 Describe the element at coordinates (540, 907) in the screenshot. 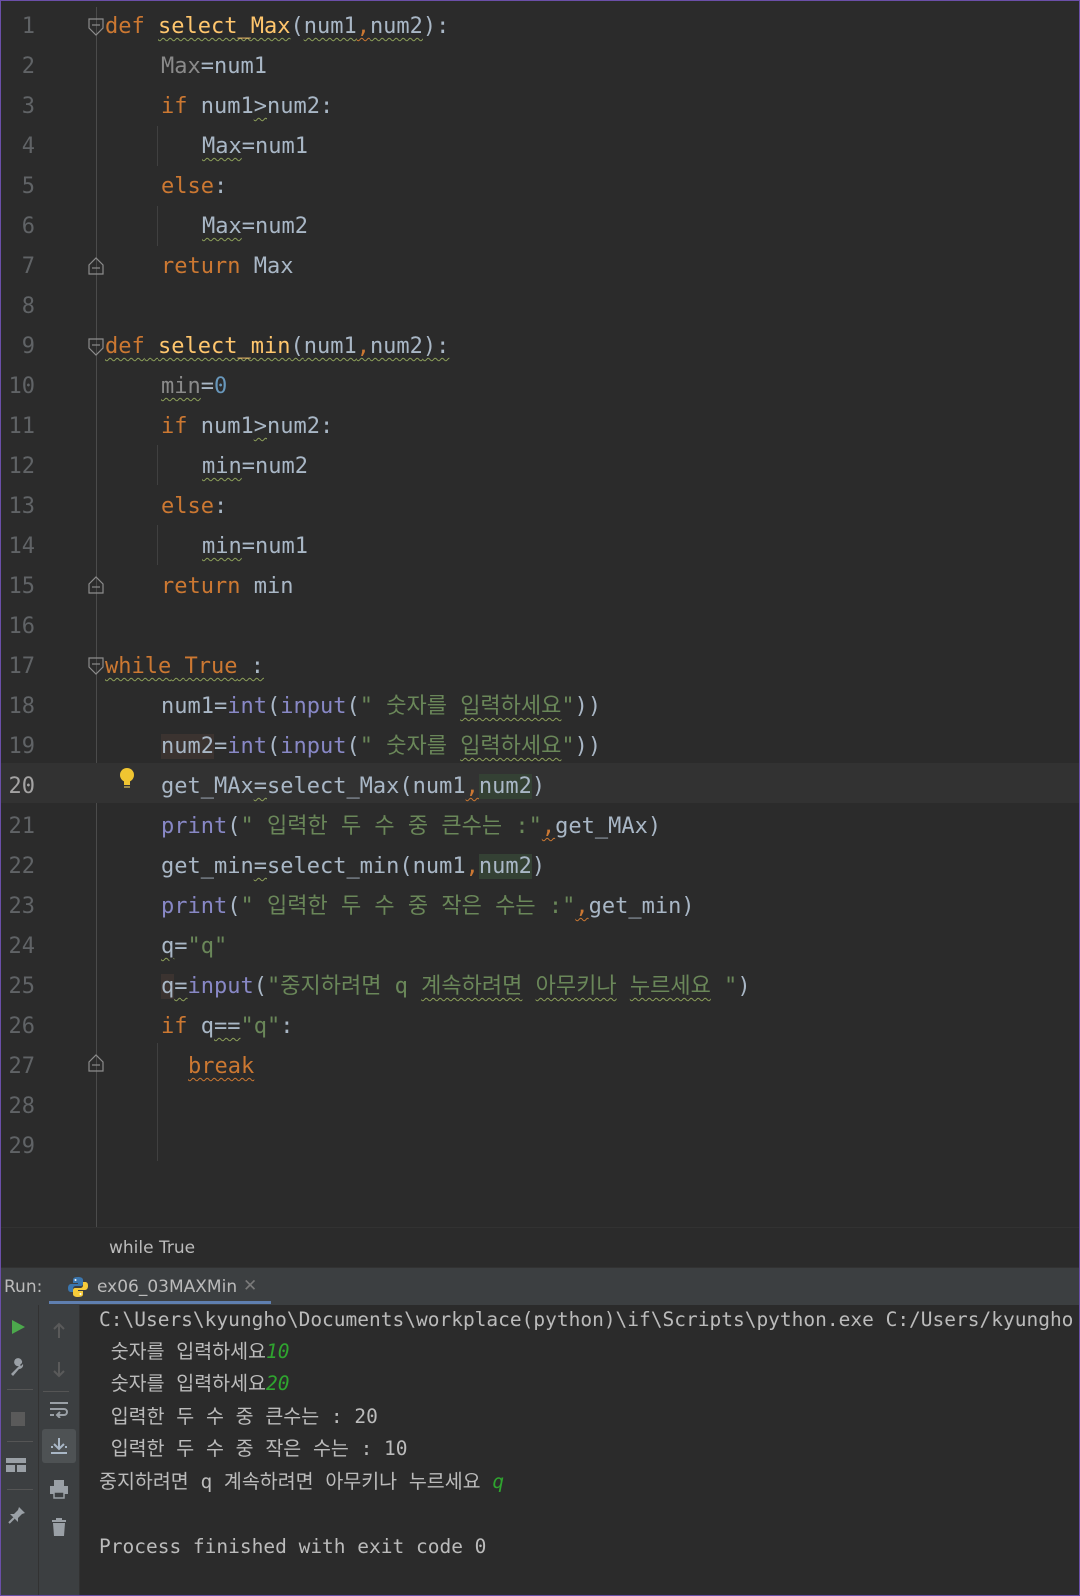

I see `code-line: 23 print(" 입력한 두 수 중 작은 수는 :",get_min)` at that location.